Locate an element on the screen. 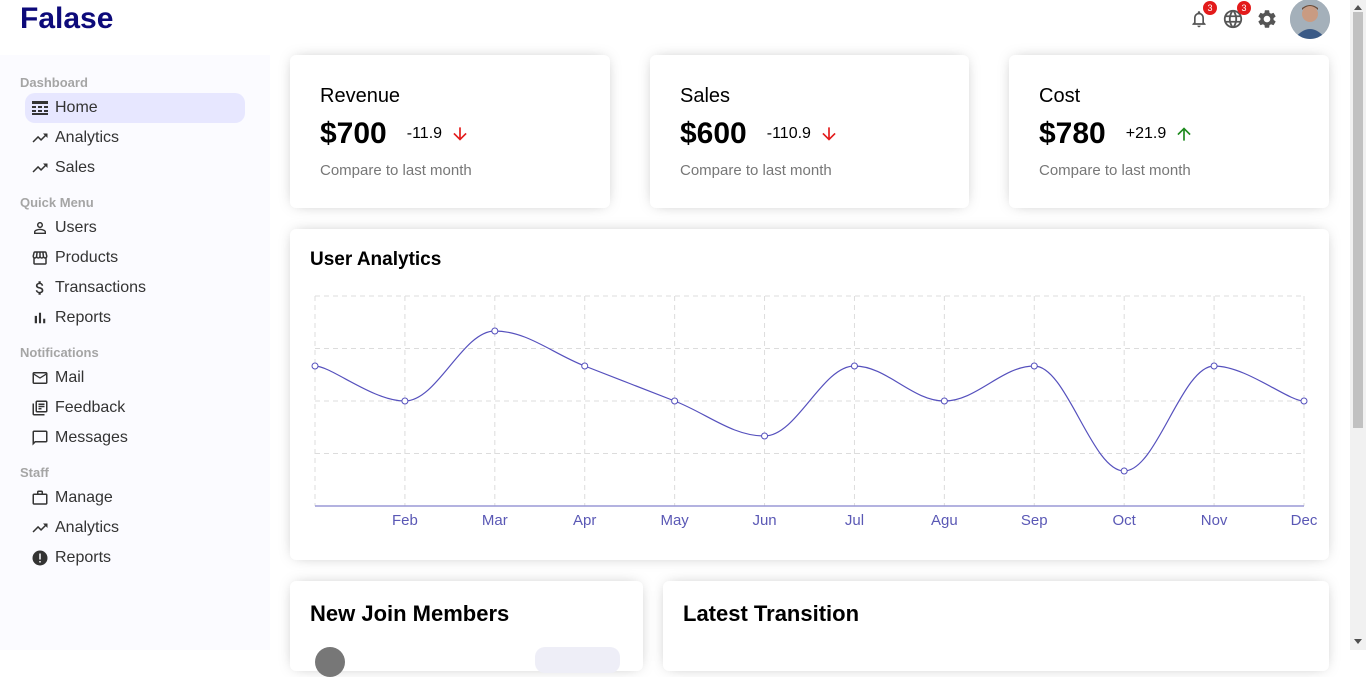  data-point-jun is located at coordinates (765, 436).